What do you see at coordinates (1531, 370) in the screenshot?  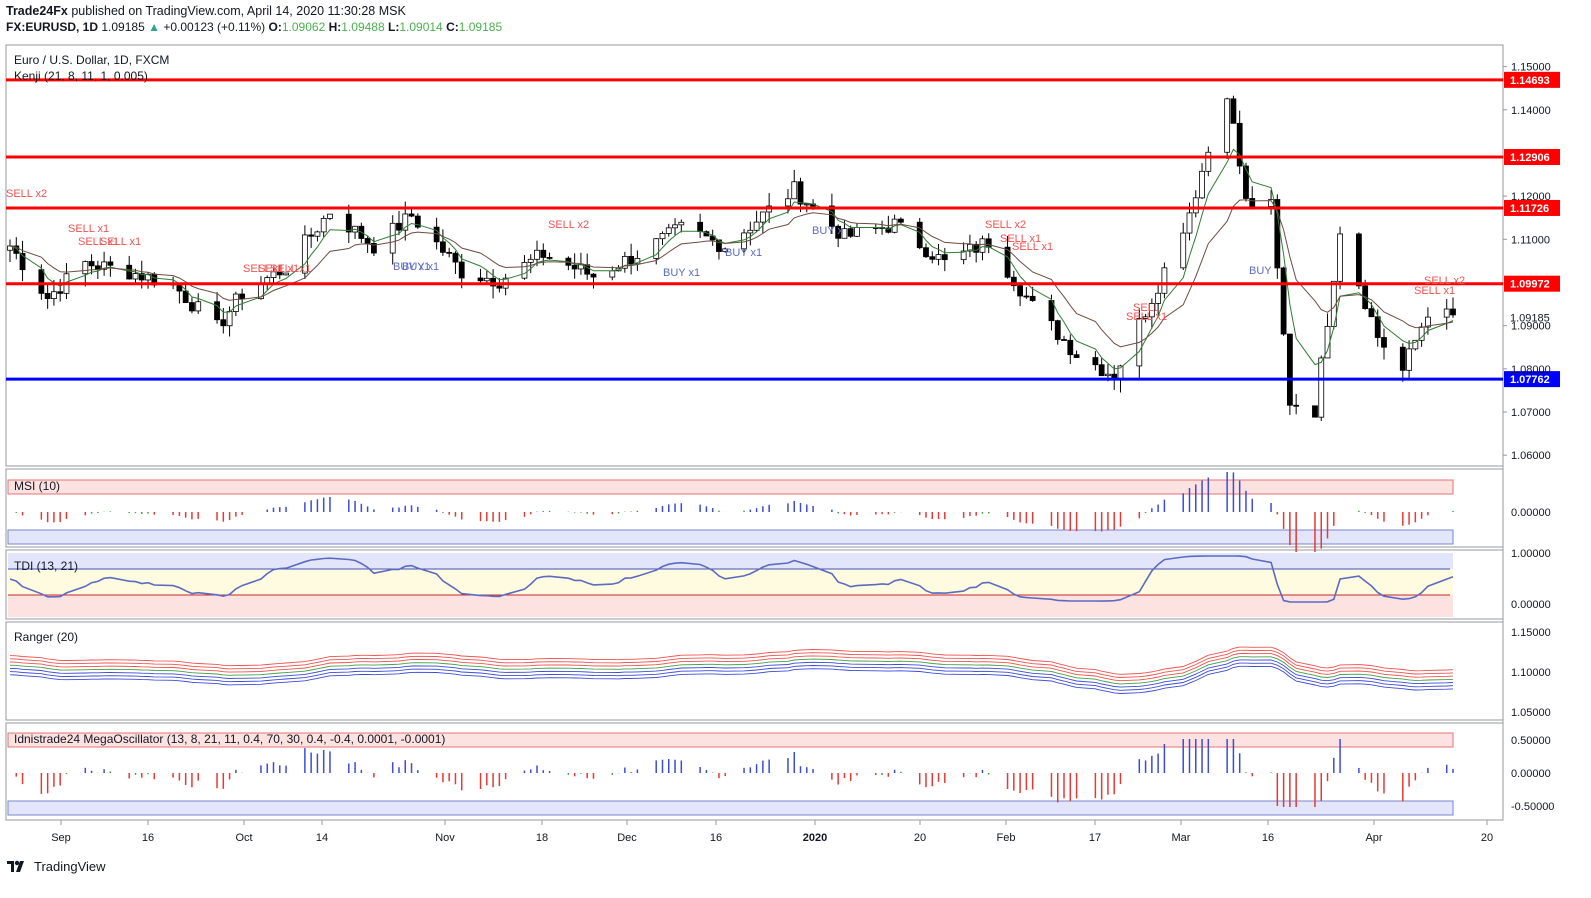 I see `y-tick-label: 1.08000` at bounding box center [1531, 370].